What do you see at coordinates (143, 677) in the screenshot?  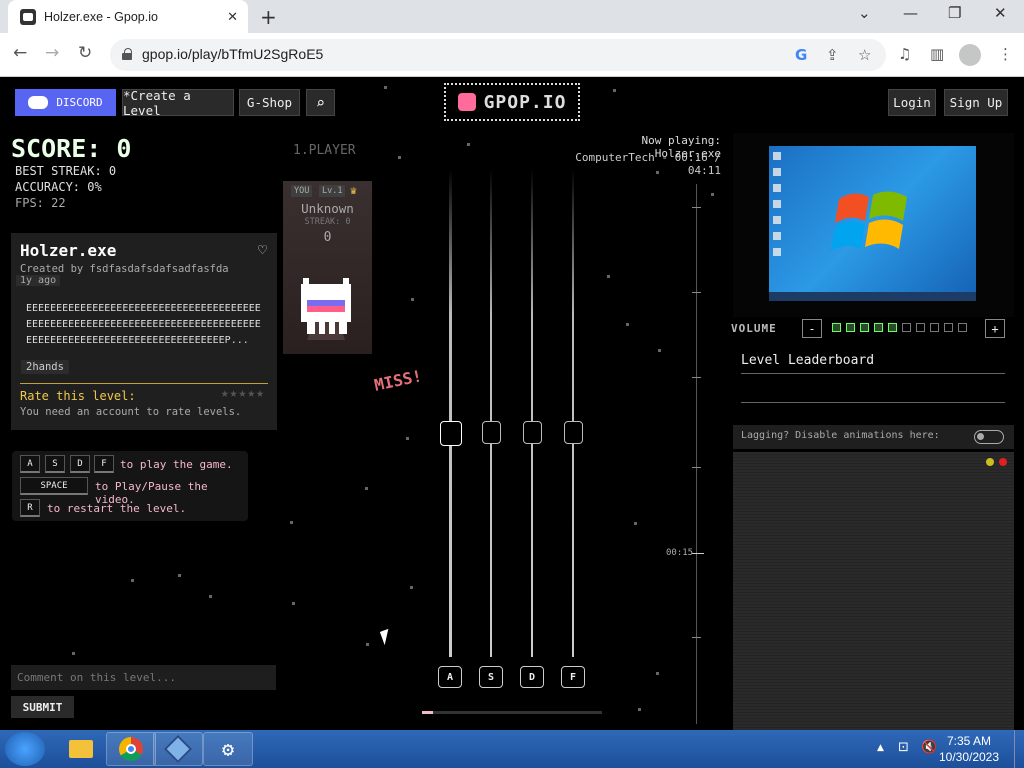 I see `comment-input` at bounding box center [143, 677].